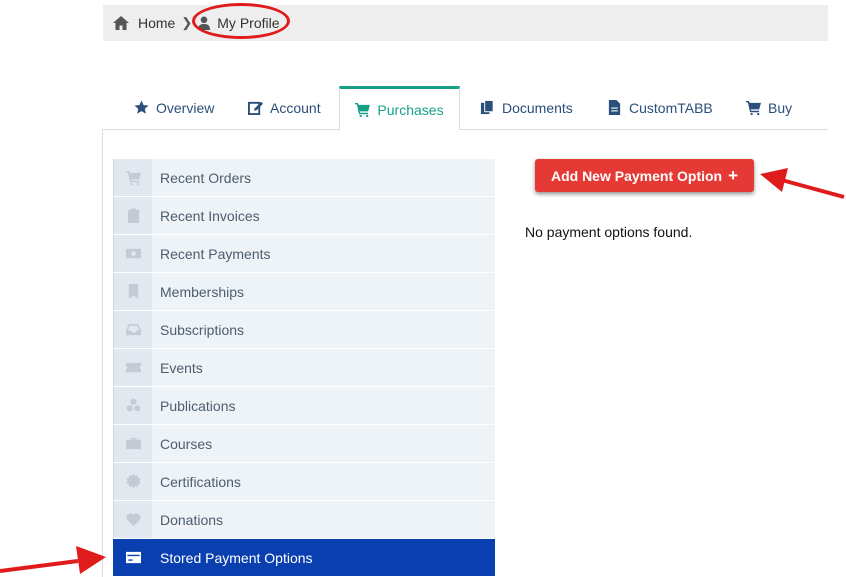  Describe the element at coordinates (304, 253) in the screenshot. I see `sidebar-item-recent-payments: Recent Payments` at that location.